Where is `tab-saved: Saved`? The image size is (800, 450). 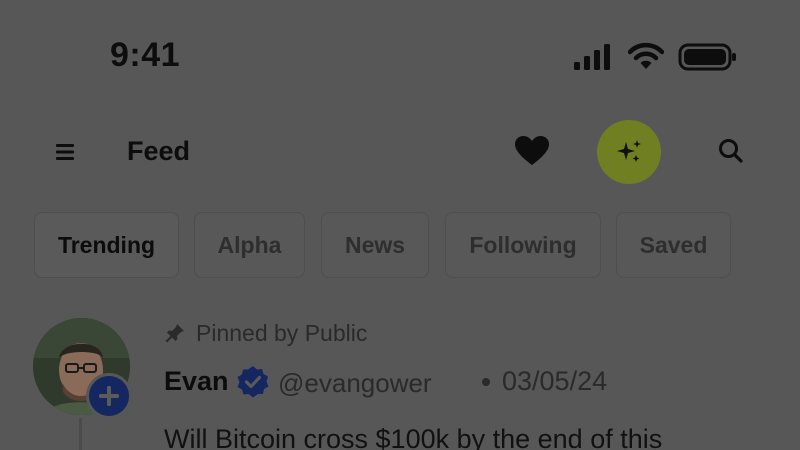
tab-saved: Saved is located at coordinates (673, 245).